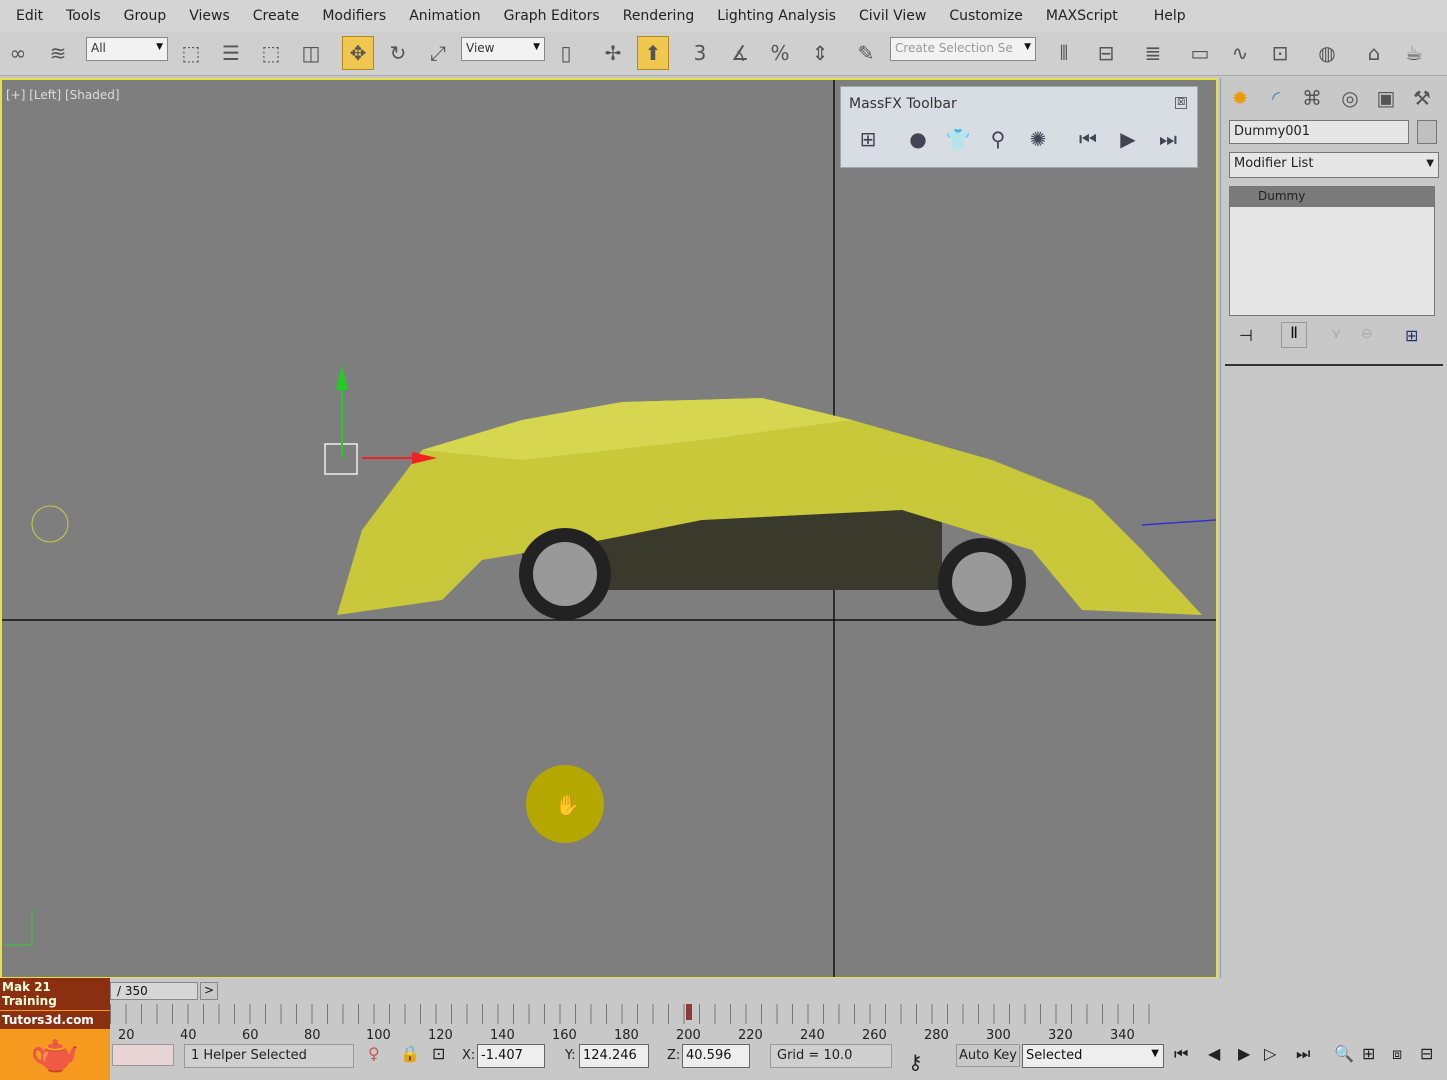 The height and width of the screenshot is (1080, 1447). What do you see at coordinates (716, 1056) in the screenshot?
I see `z-coordinate-field: 40.596` at bounding box center [716, 1056].